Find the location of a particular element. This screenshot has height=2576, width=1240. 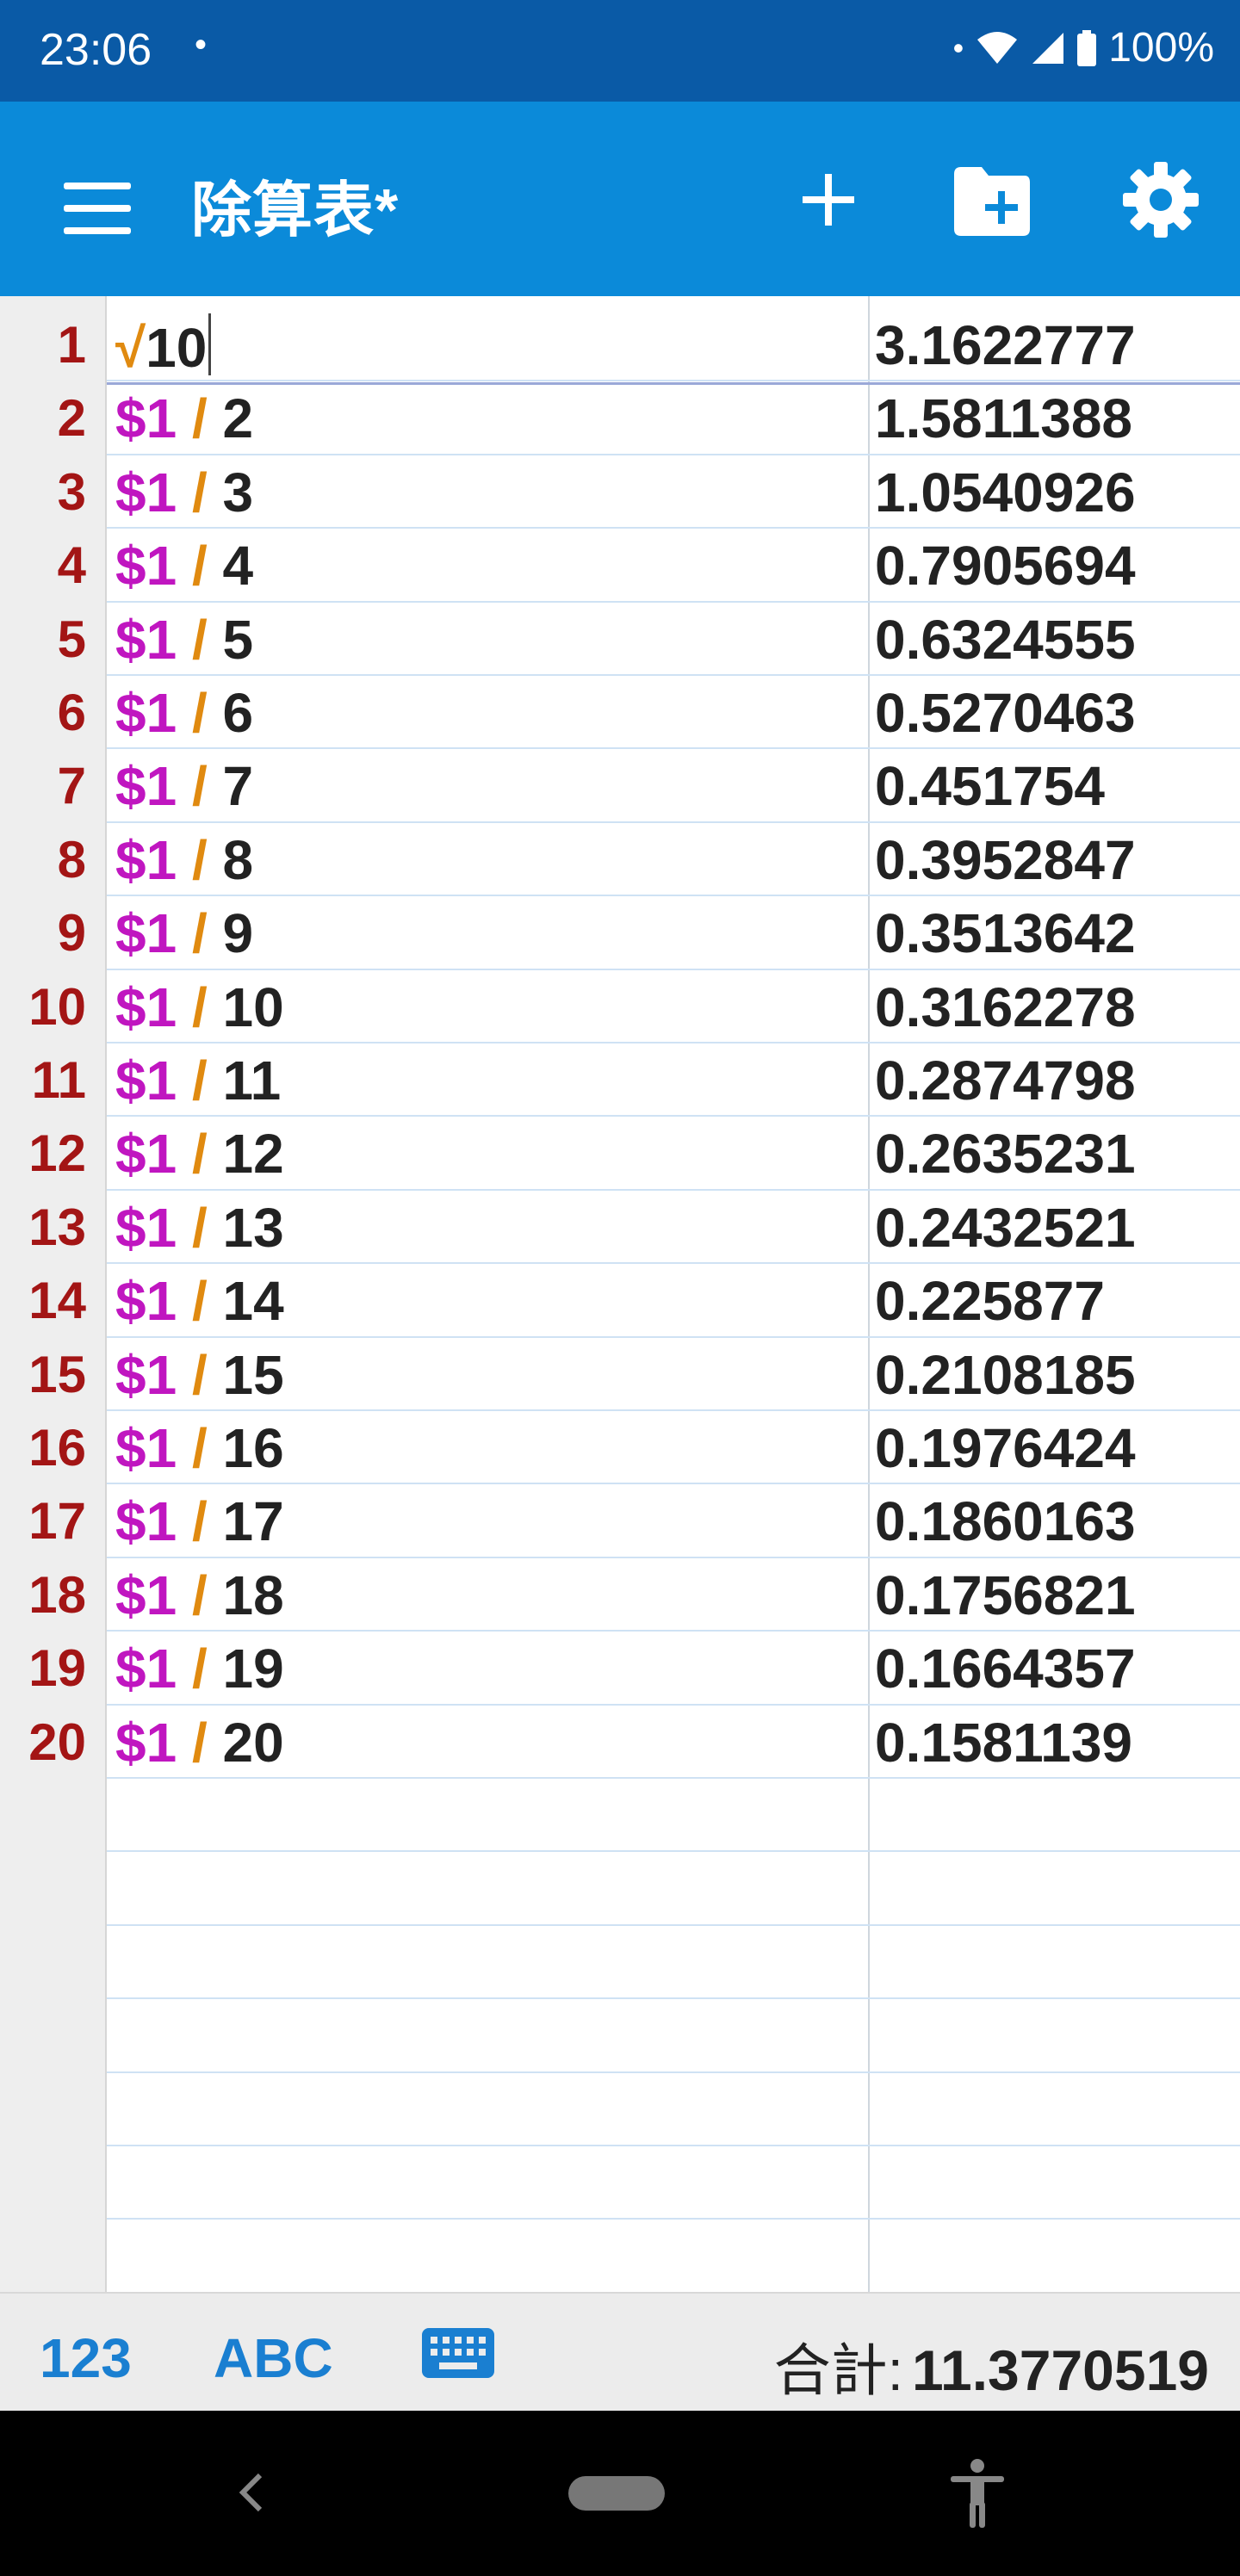

table-row: 9 $1 / 9 0.3513642 is located at coordinates (620, 932).